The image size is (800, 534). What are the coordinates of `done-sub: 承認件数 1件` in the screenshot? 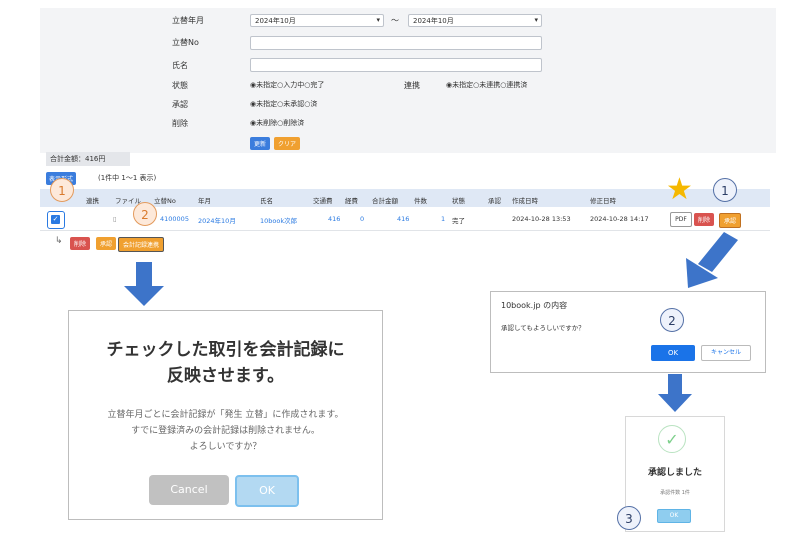 It's located at (675, 493).